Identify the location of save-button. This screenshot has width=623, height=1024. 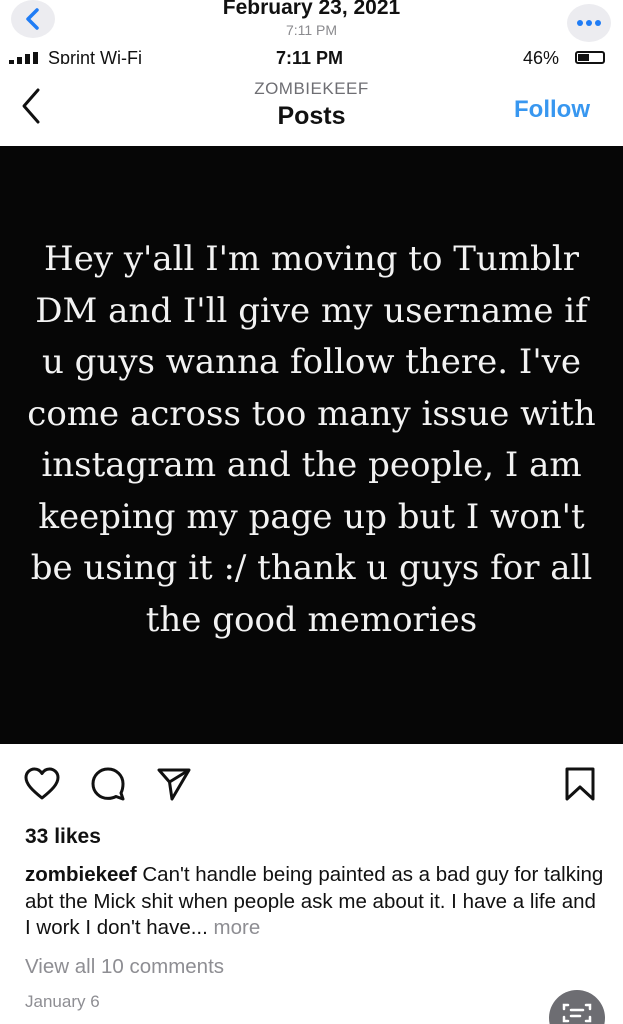
(580, 784).